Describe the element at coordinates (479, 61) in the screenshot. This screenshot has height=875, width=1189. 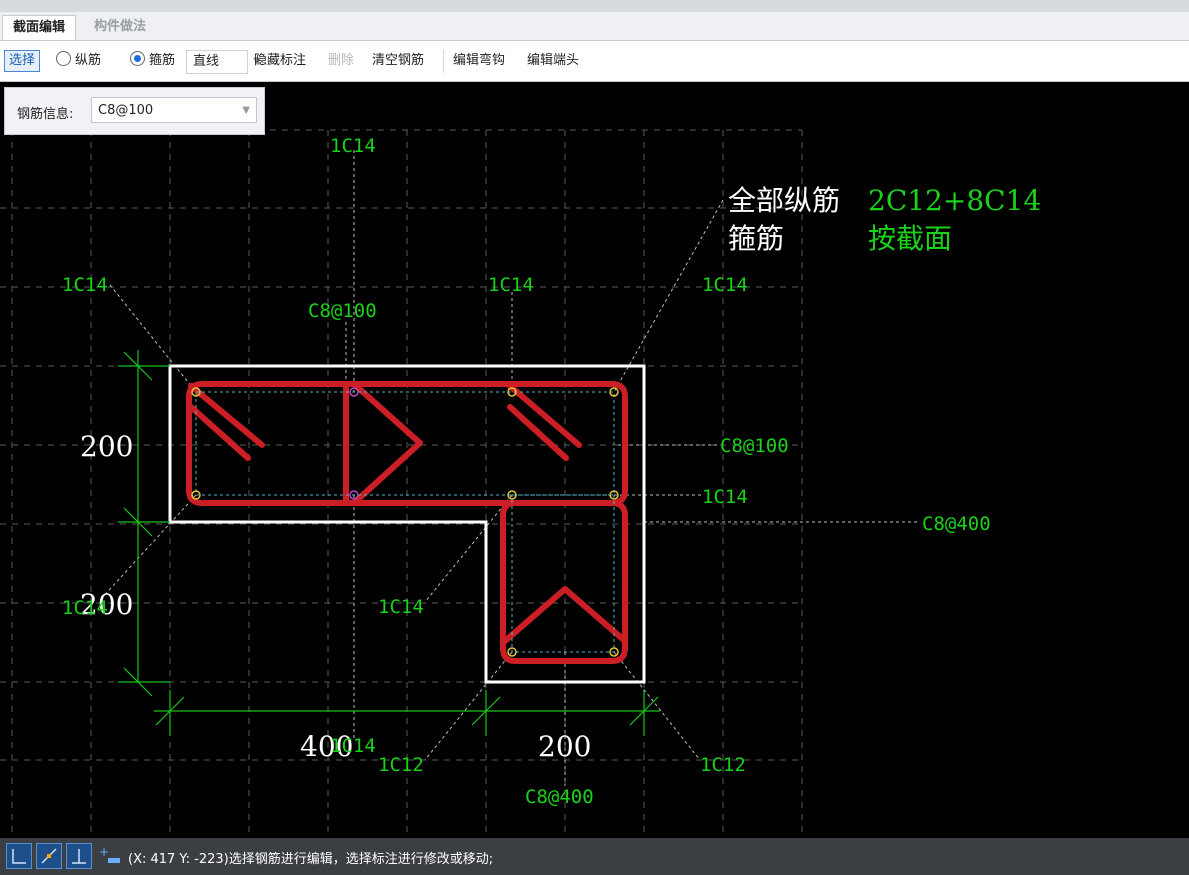
I see `edit-hook-button: 编辑弯钩` at that location.